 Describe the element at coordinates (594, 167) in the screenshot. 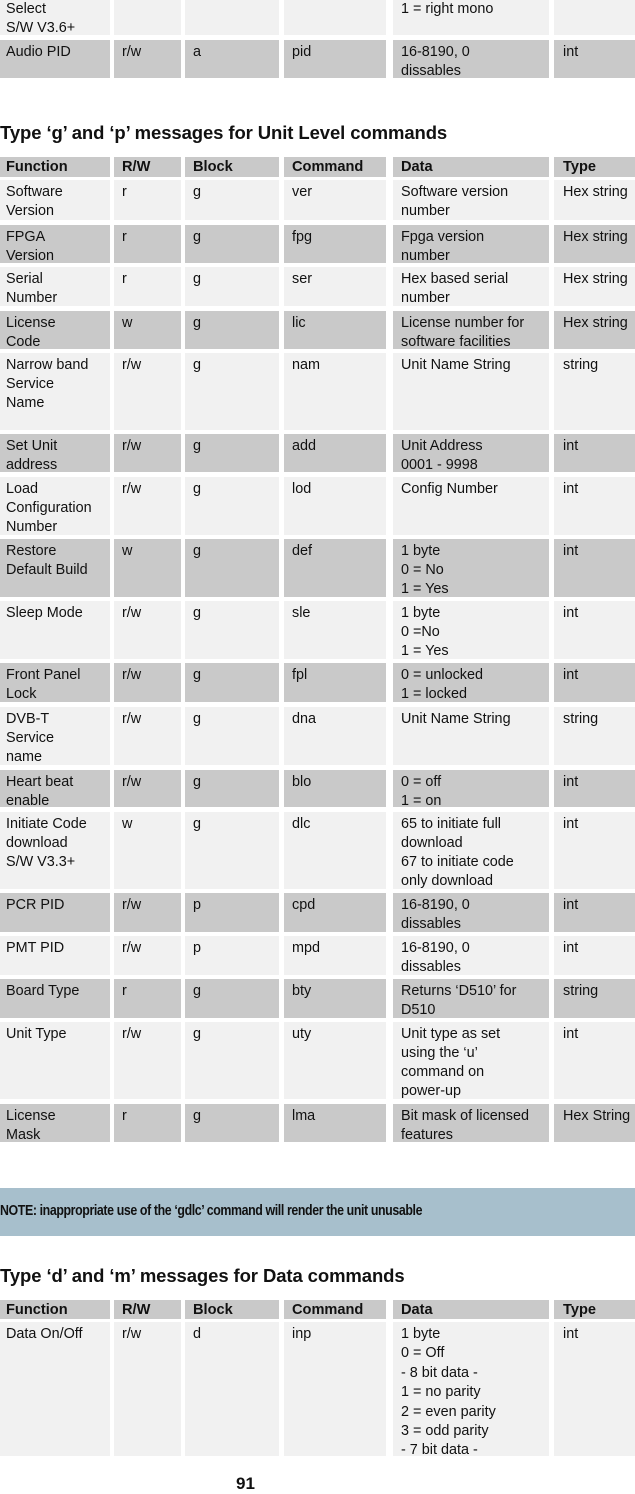

I see `column-header-type: Type` at that location.